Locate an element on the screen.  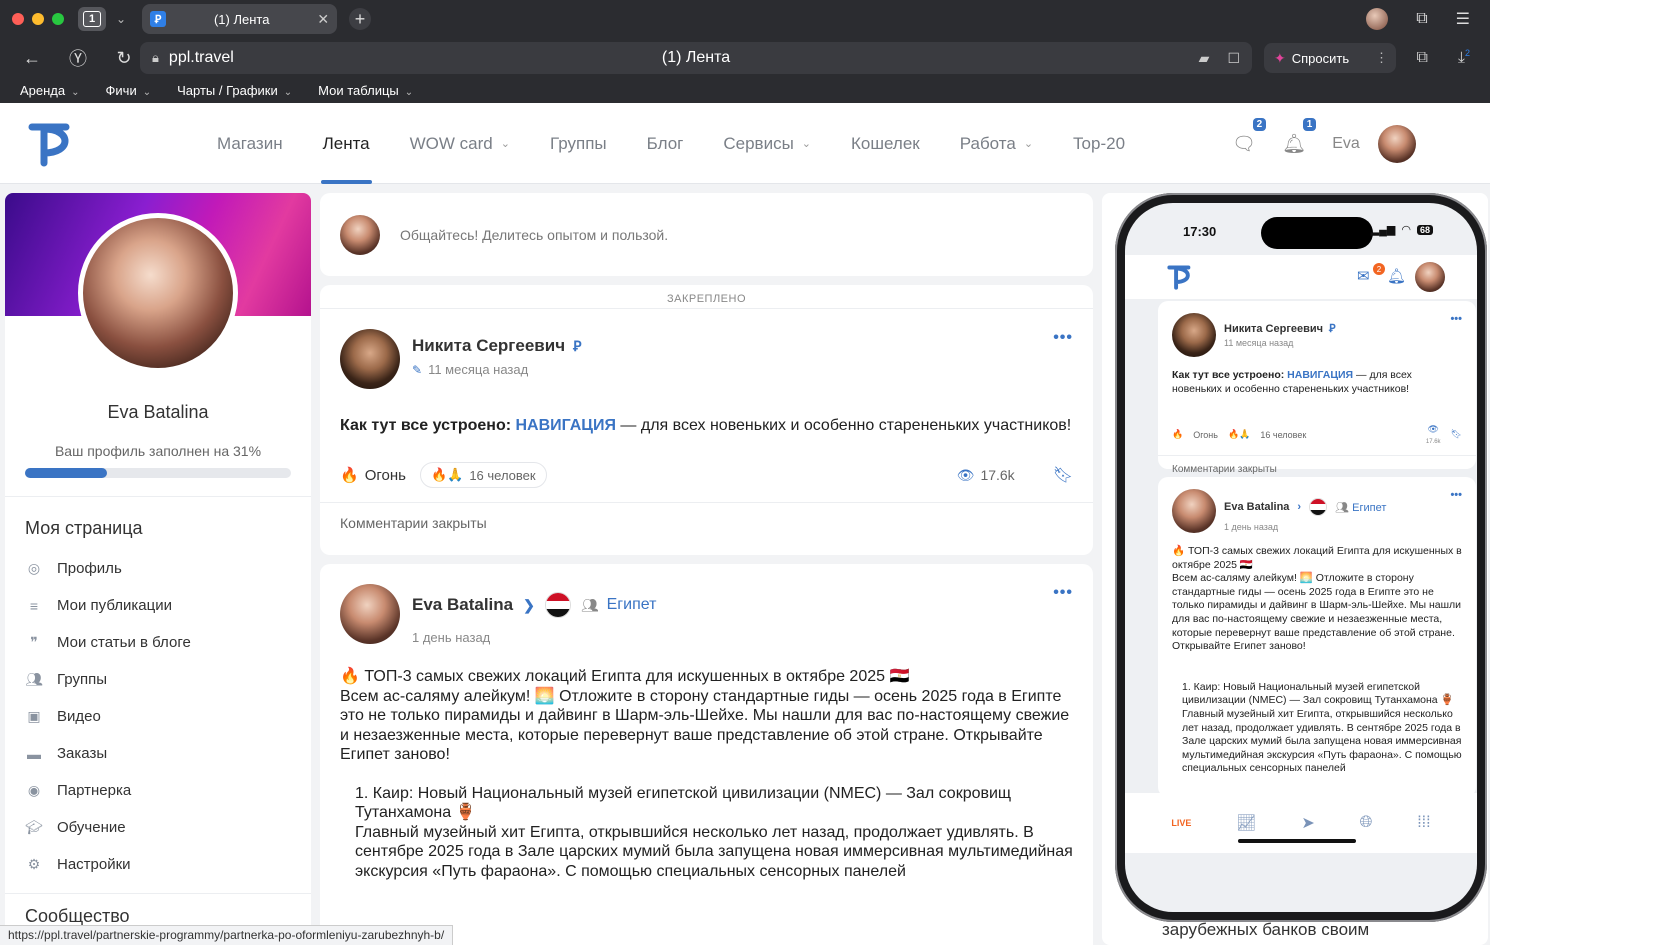
minimize-window-button is located at coordinates (38, 19).